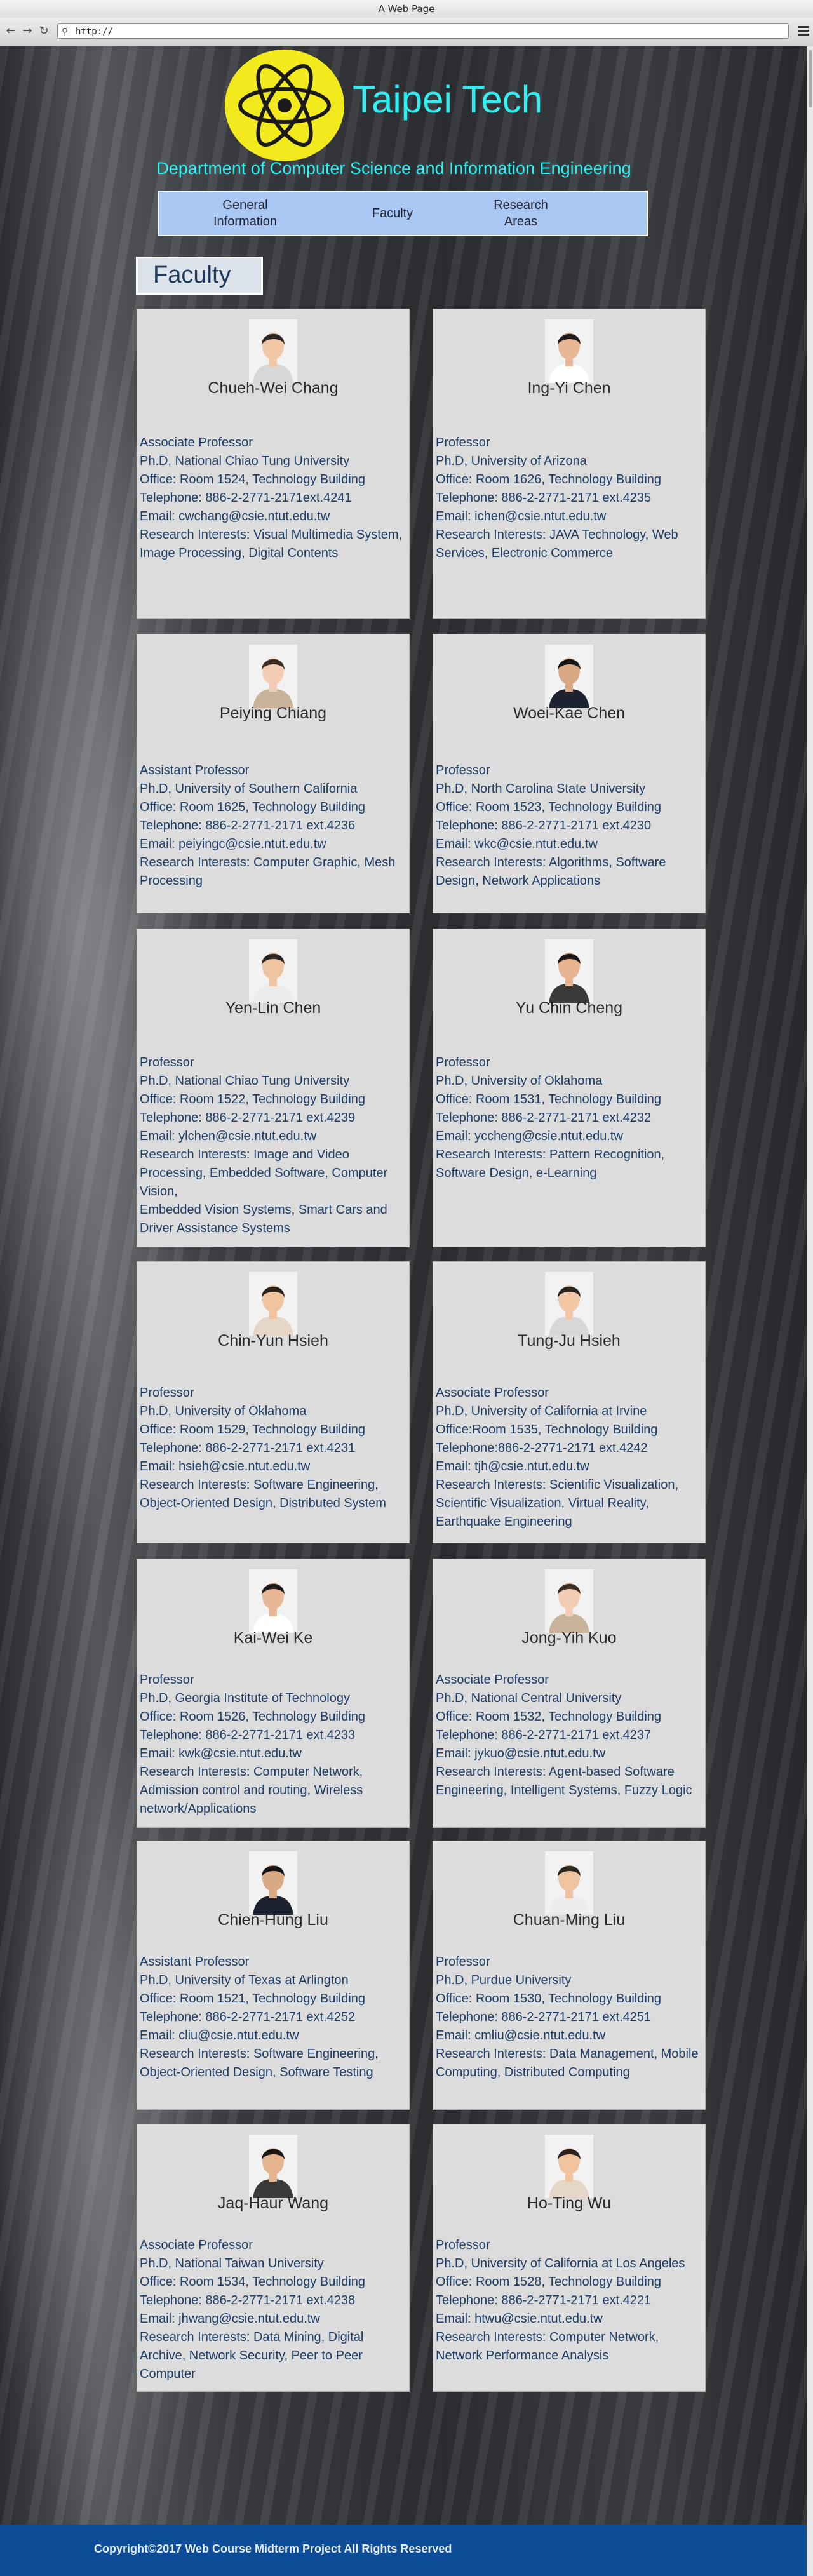 This screenshot has height=2576, width=813. I want to click on faculty-detail-line: Email: tjh@csie.ntut.edu.tw, so click(570, 1467).